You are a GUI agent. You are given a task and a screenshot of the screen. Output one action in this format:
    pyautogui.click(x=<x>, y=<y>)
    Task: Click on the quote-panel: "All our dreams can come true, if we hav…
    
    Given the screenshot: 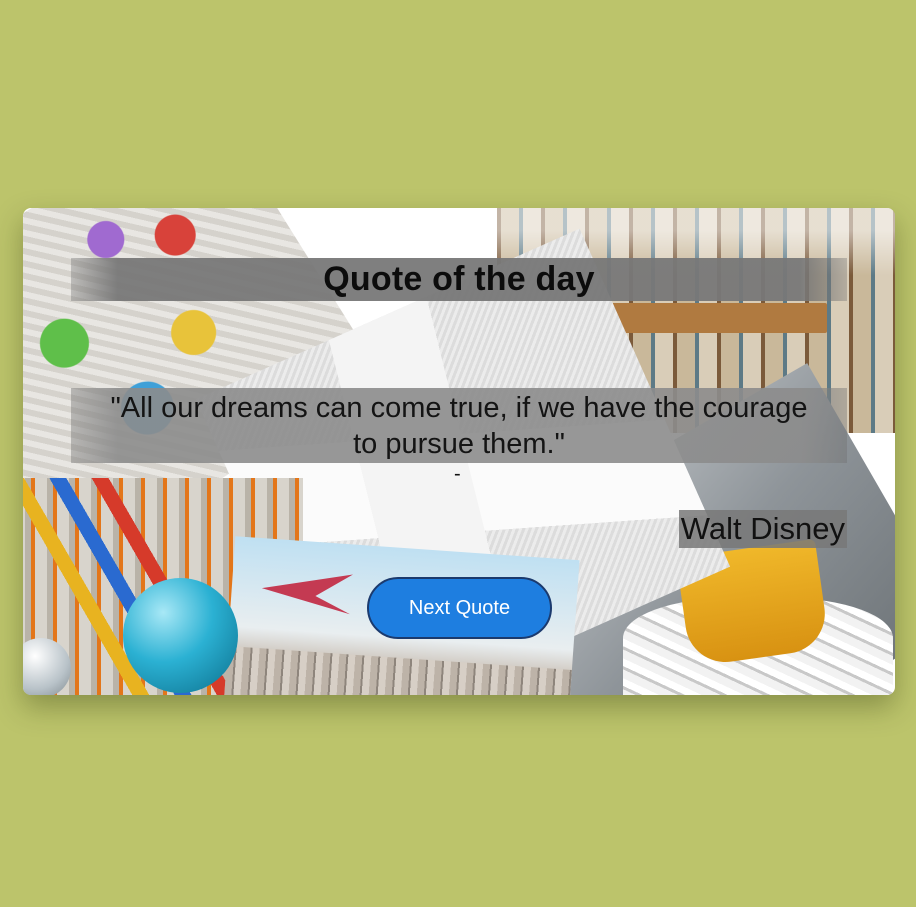 What is the action you would take?
    pyautogui.click(x=459, y=425)
    